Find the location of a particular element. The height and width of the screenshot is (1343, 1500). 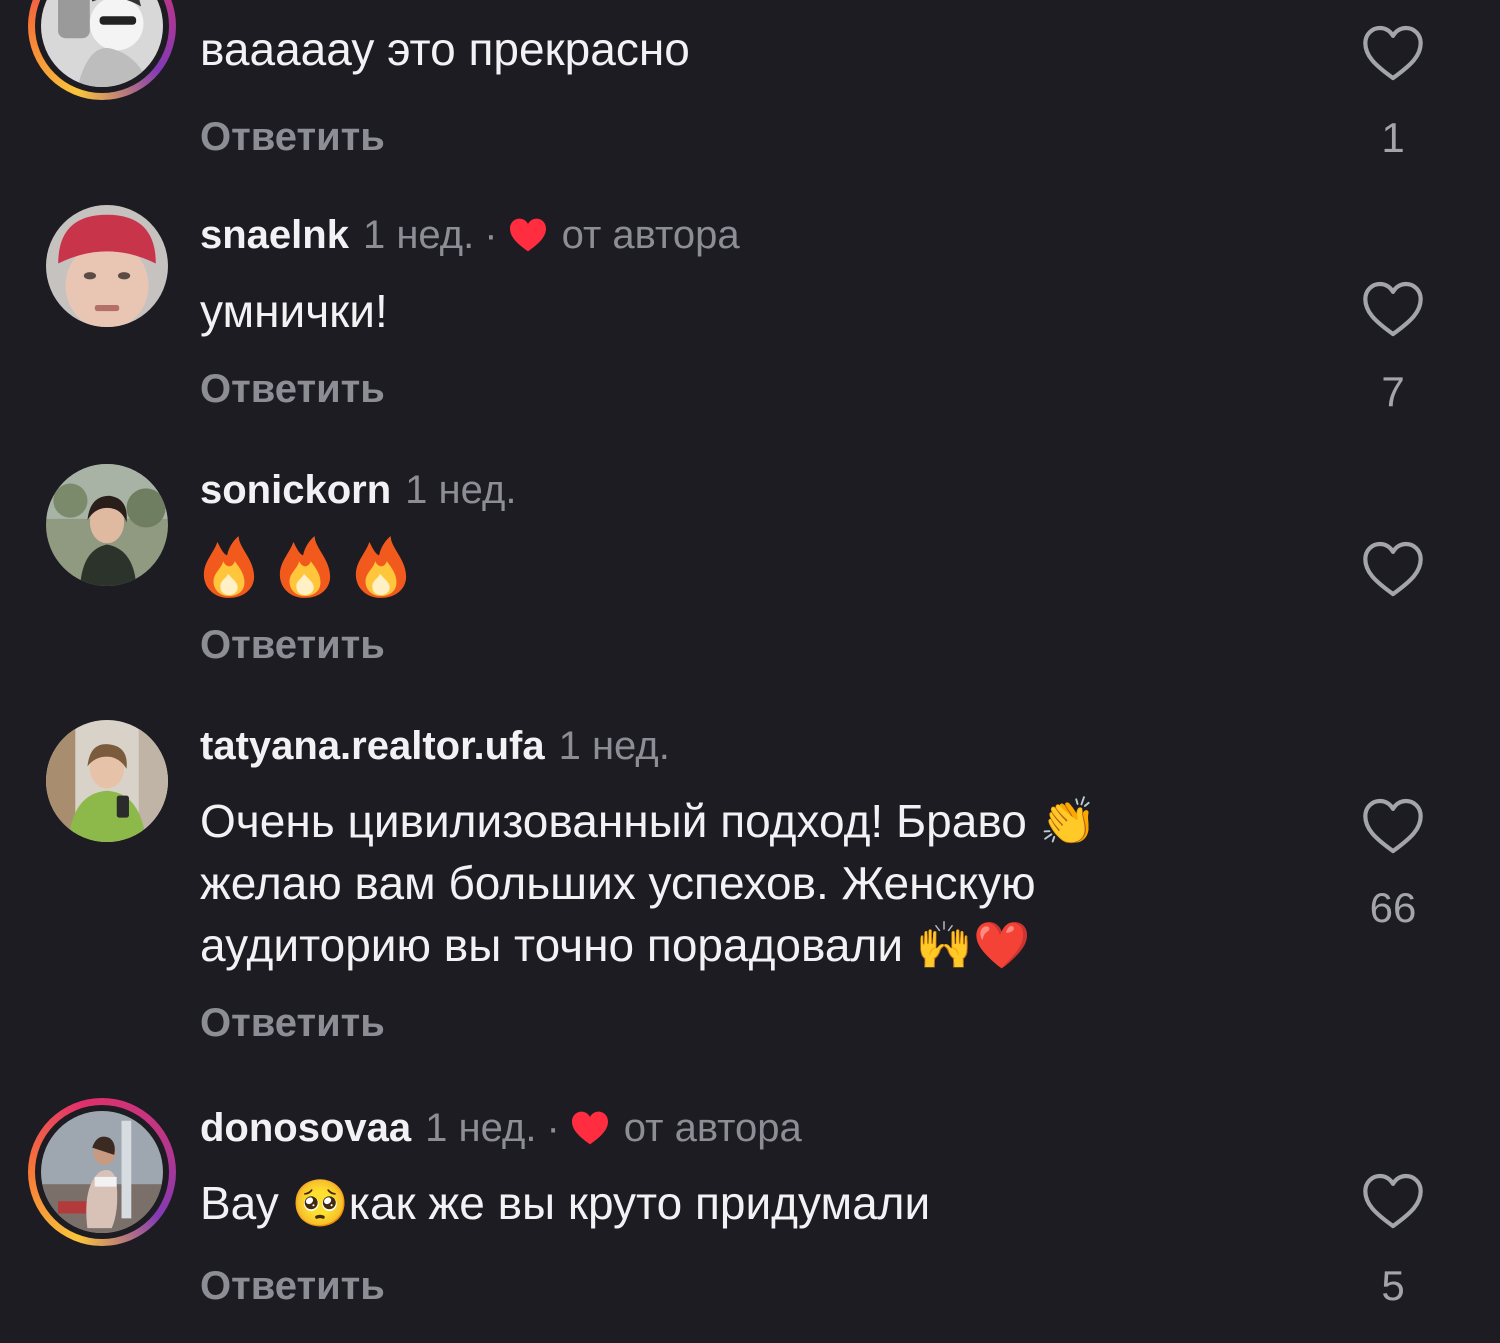

comment-meta: sonickorn 1 нед. is located at coordinates (358, 490).